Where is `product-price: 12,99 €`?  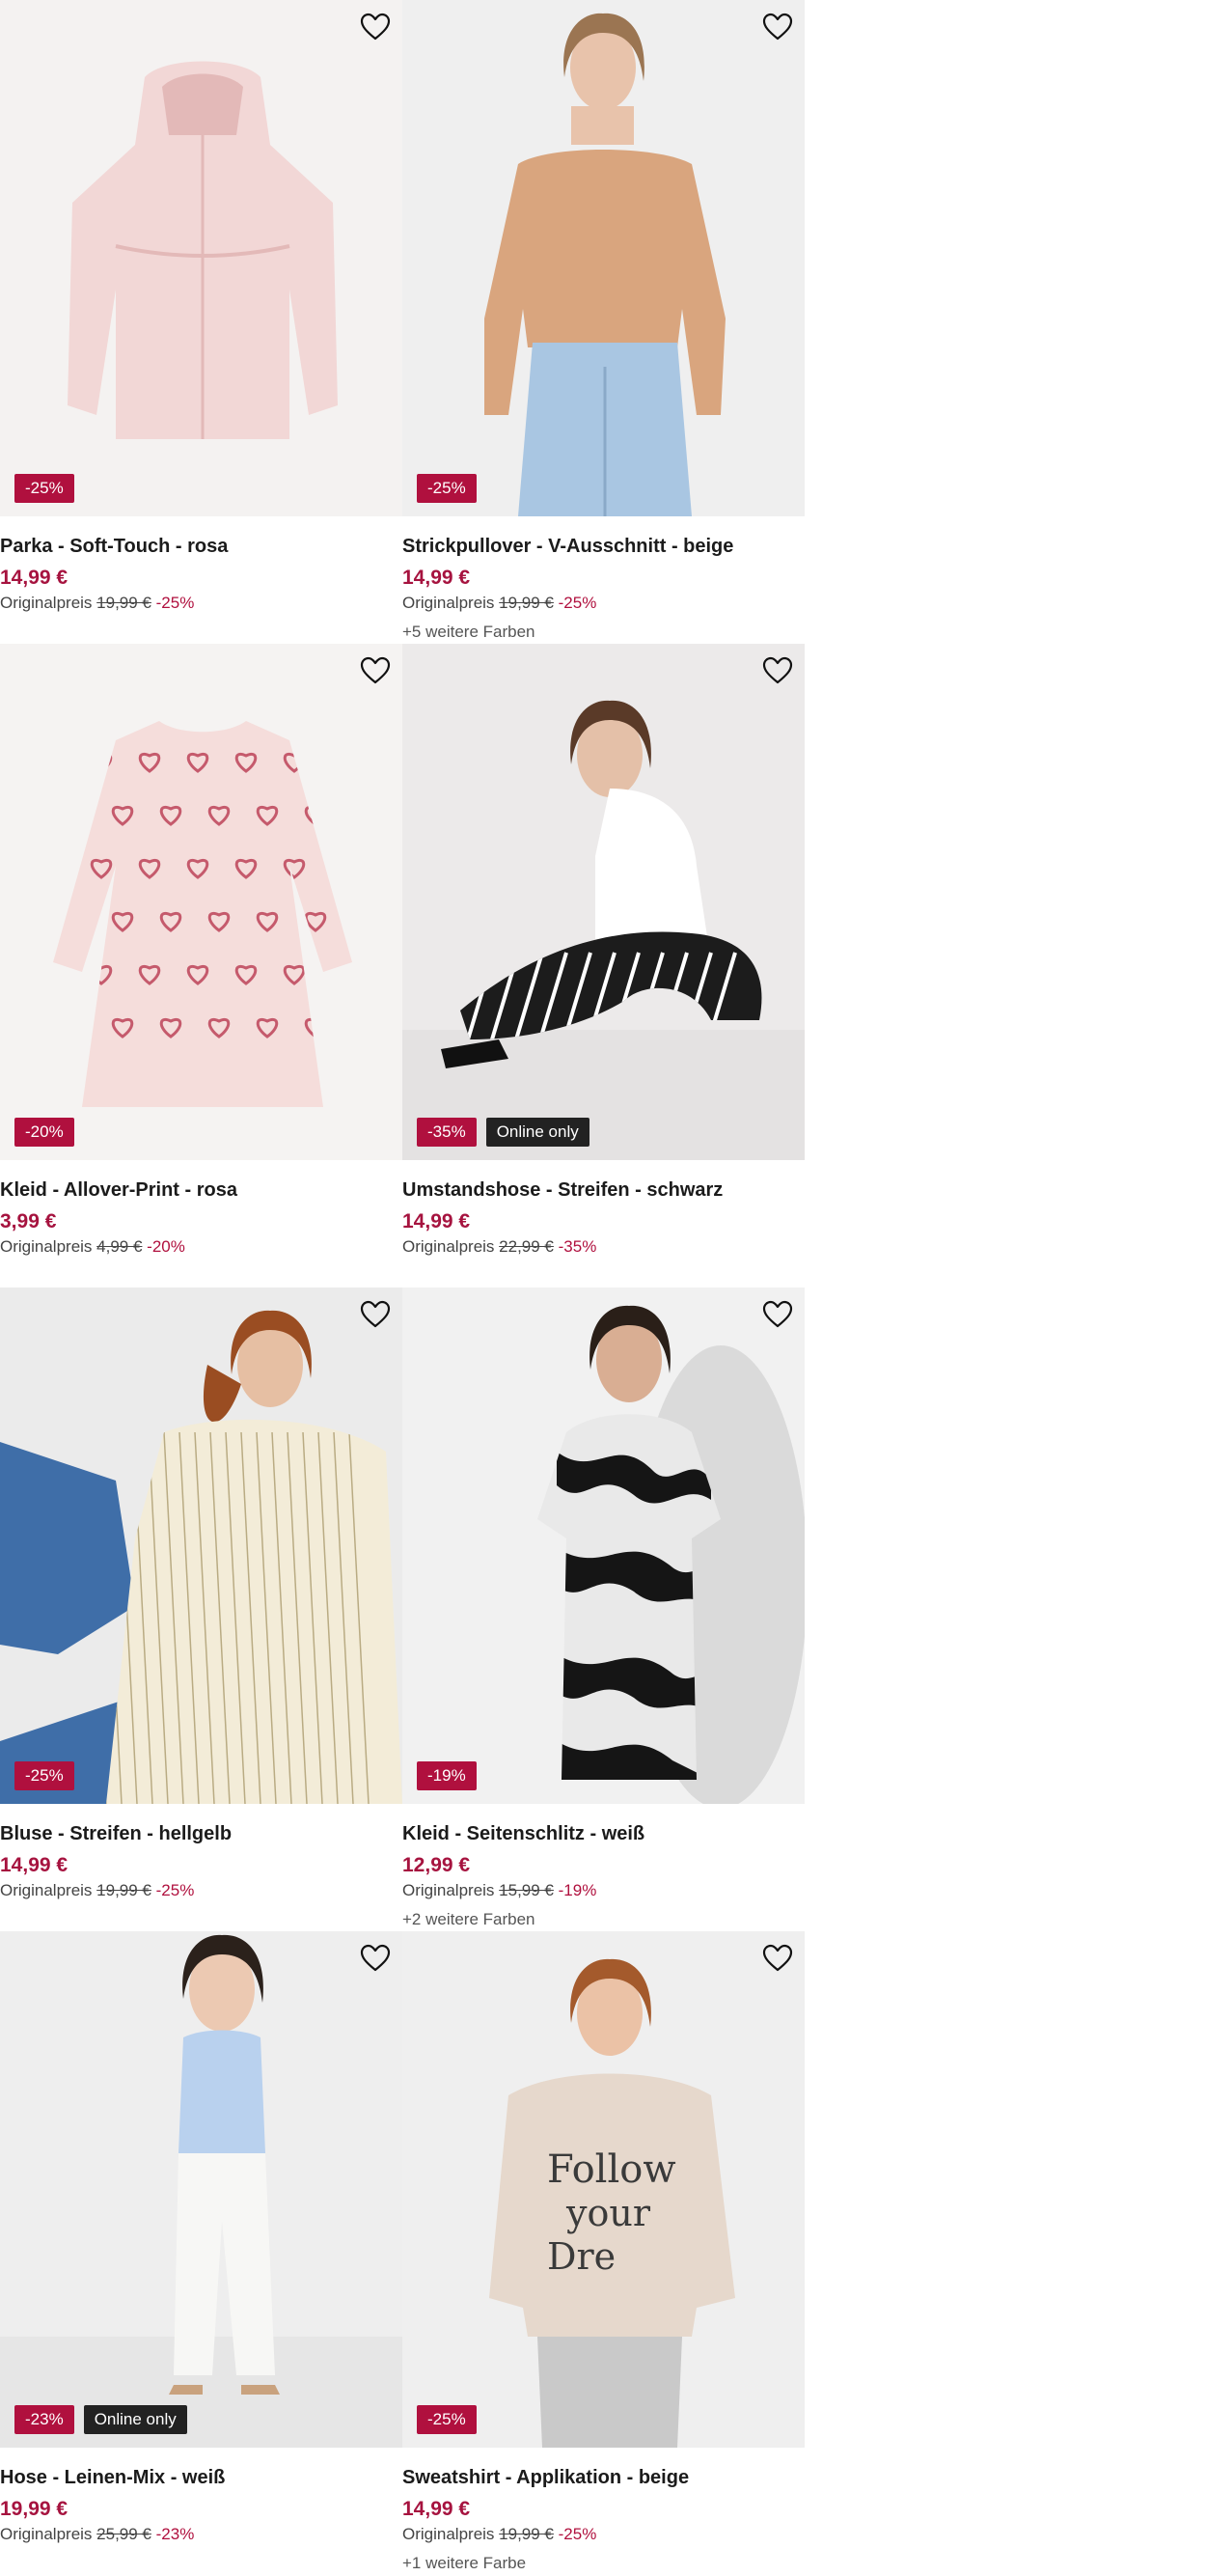
product-price: 12,99 € is located at coordinates (436, 1865).